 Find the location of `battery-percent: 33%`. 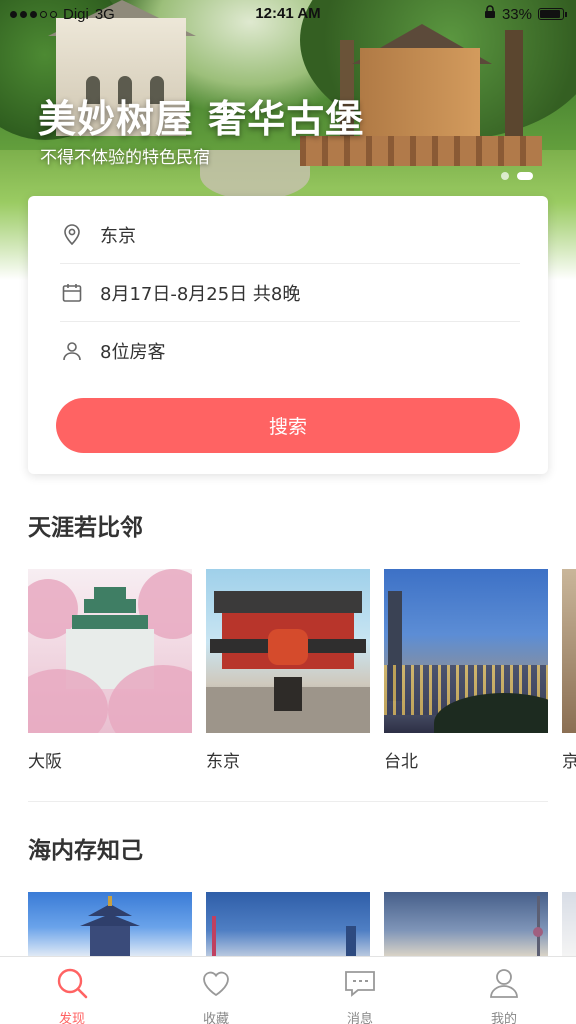

battery-percent: 33% is located at coordinates (516, 14).